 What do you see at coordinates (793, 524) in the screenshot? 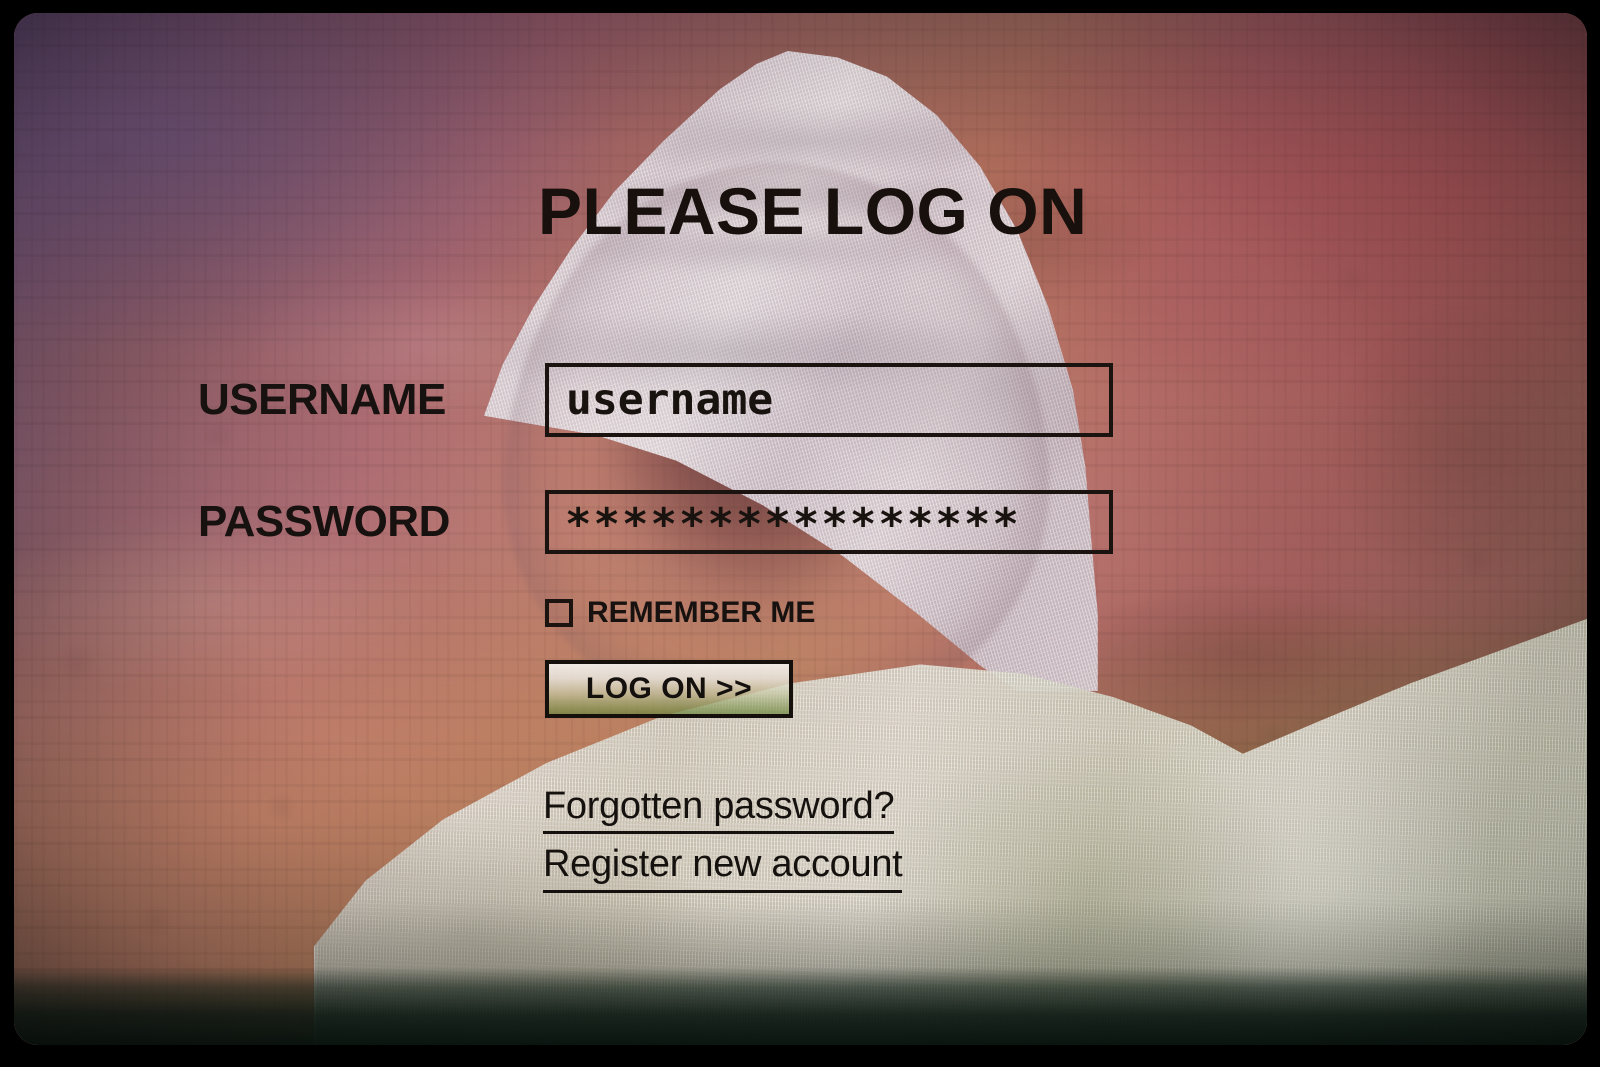
I see `password-value-masked: ****************` at bounding box center [793, 524].